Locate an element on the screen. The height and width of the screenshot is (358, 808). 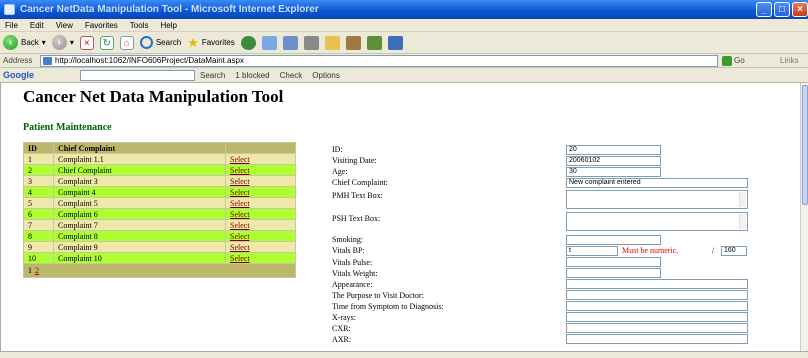
spell-check-button: Check is located at coordinates (291, 75).